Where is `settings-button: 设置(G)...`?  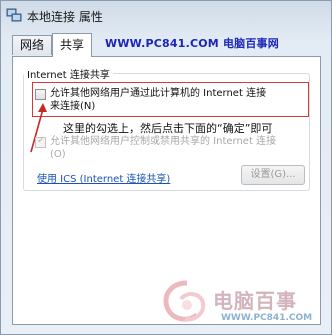 settings-button: 设置(G)... is located at coordinates (273, 175).